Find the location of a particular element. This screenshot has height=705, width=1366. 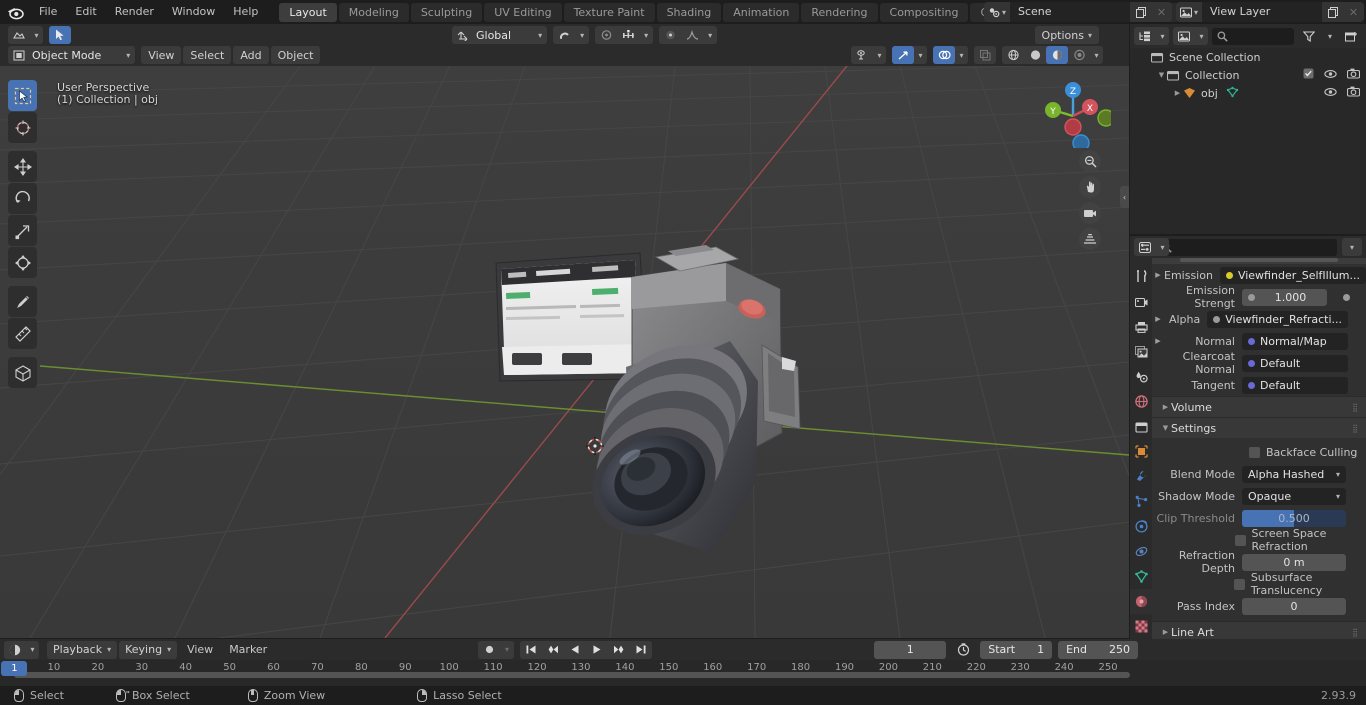

workspace-tab-texture-paint: Texture Paint is located at coordinates (609, 12).